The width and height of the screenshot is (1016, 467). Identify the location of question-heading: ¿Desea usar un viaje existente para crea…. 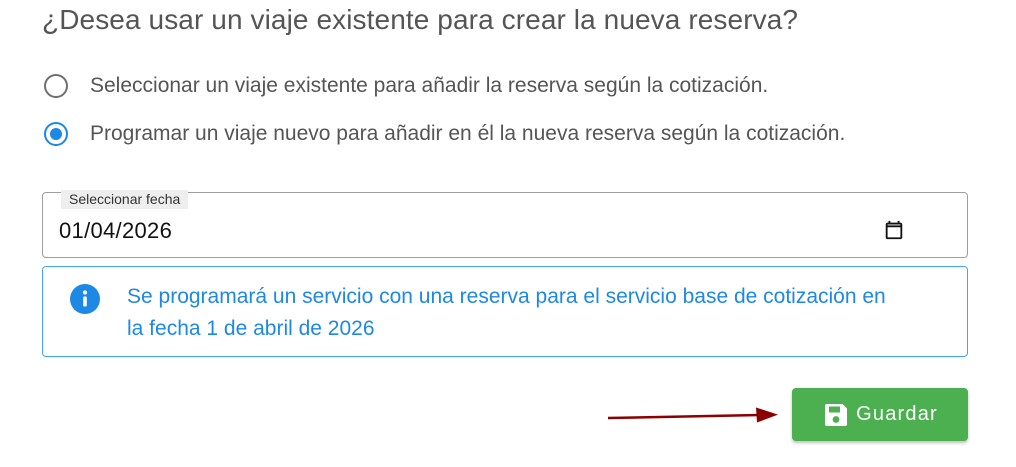
(420, 19).